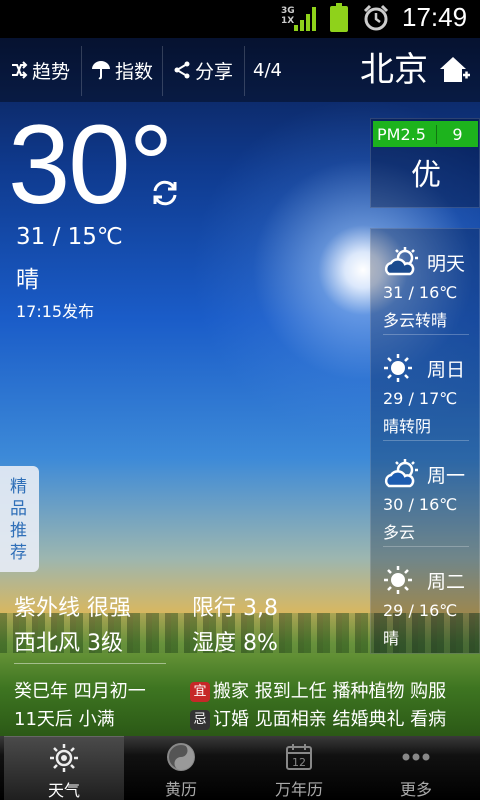 The image size is (480, 800). I want to click on clock-time: 17:49, so click(435, 17).